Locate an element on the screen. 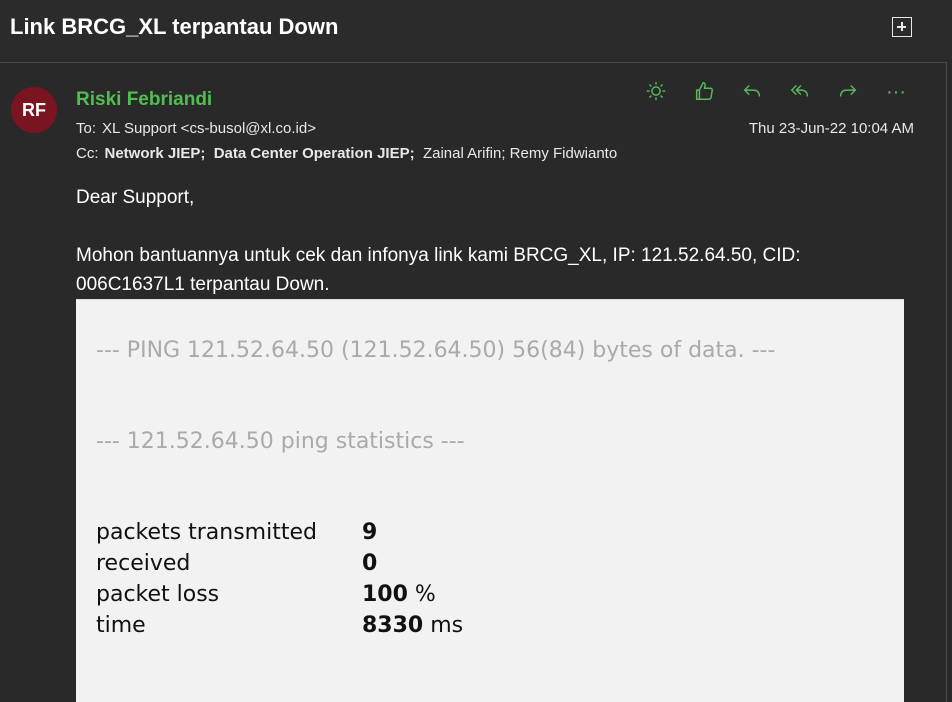  sent-date: Thu 23-Jun-22 10:04 AM is located at coordinates (831, 128).